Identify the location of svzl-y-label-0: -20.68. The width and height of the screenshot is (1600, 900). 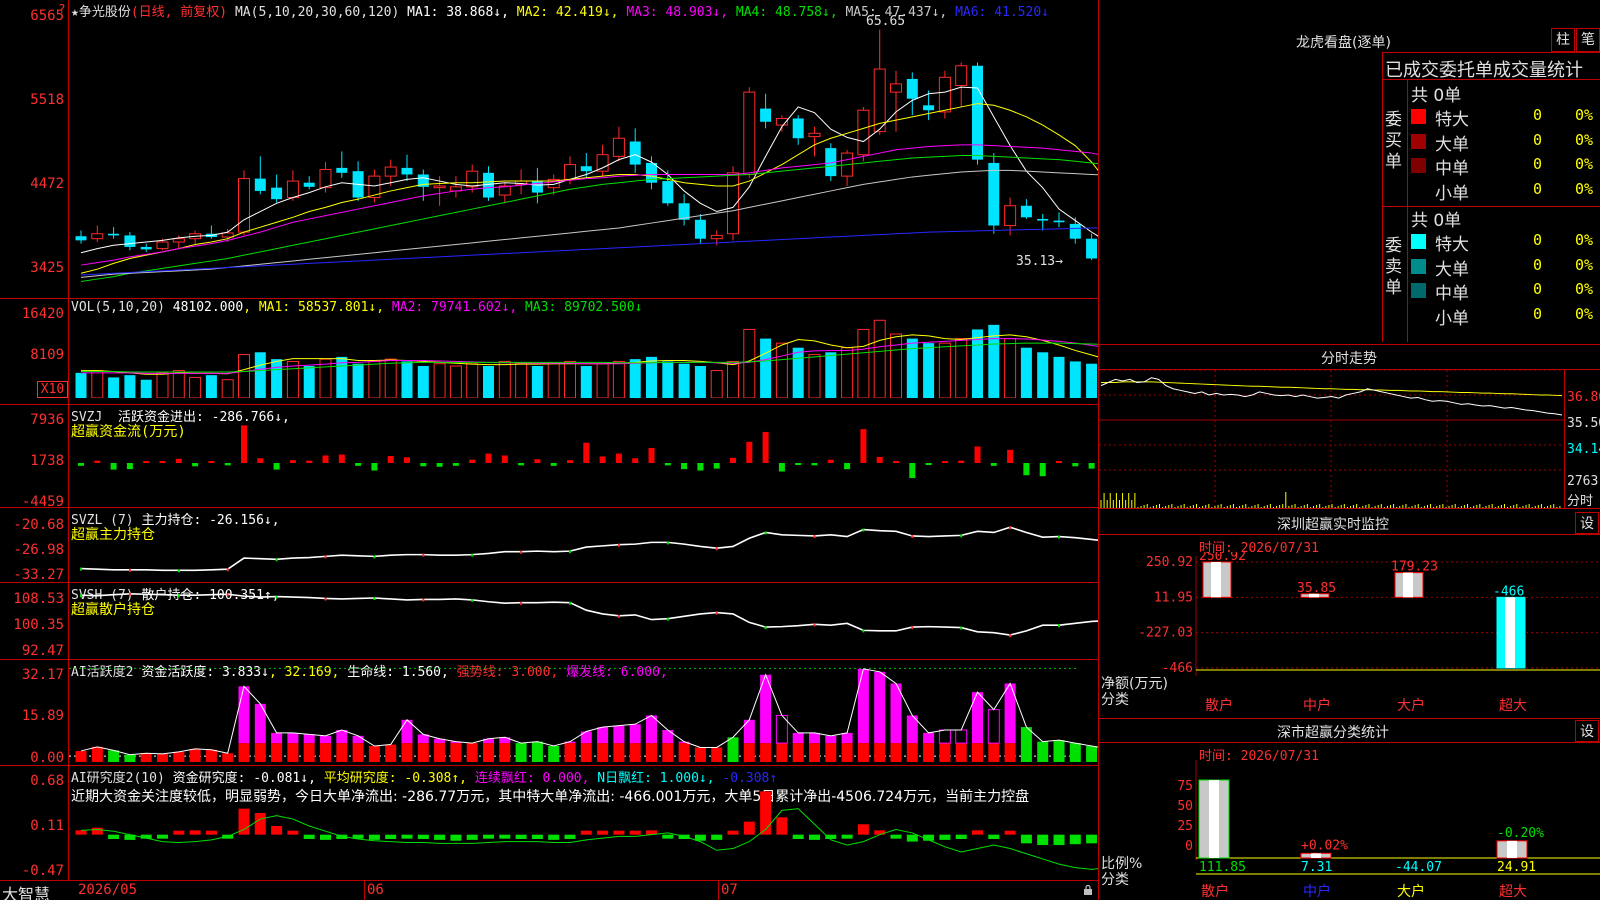
(38, 525).